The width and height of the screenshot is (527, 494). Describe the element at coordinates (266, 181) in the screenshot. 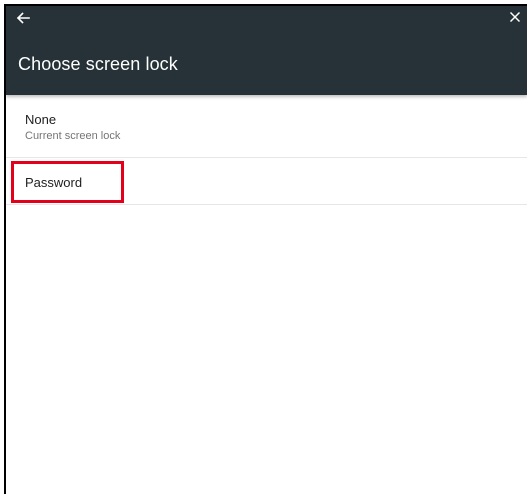

I see `option-password: Password` at that location.